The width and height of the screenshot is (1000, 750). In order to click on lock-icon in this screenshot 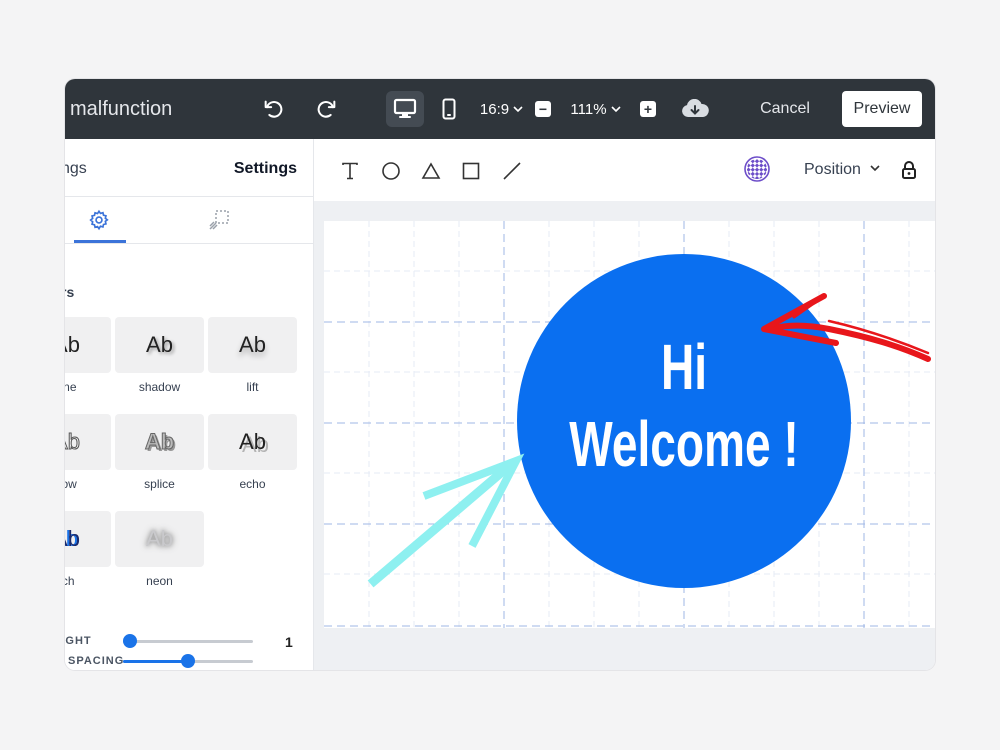, I will do `click(909, 170)`.